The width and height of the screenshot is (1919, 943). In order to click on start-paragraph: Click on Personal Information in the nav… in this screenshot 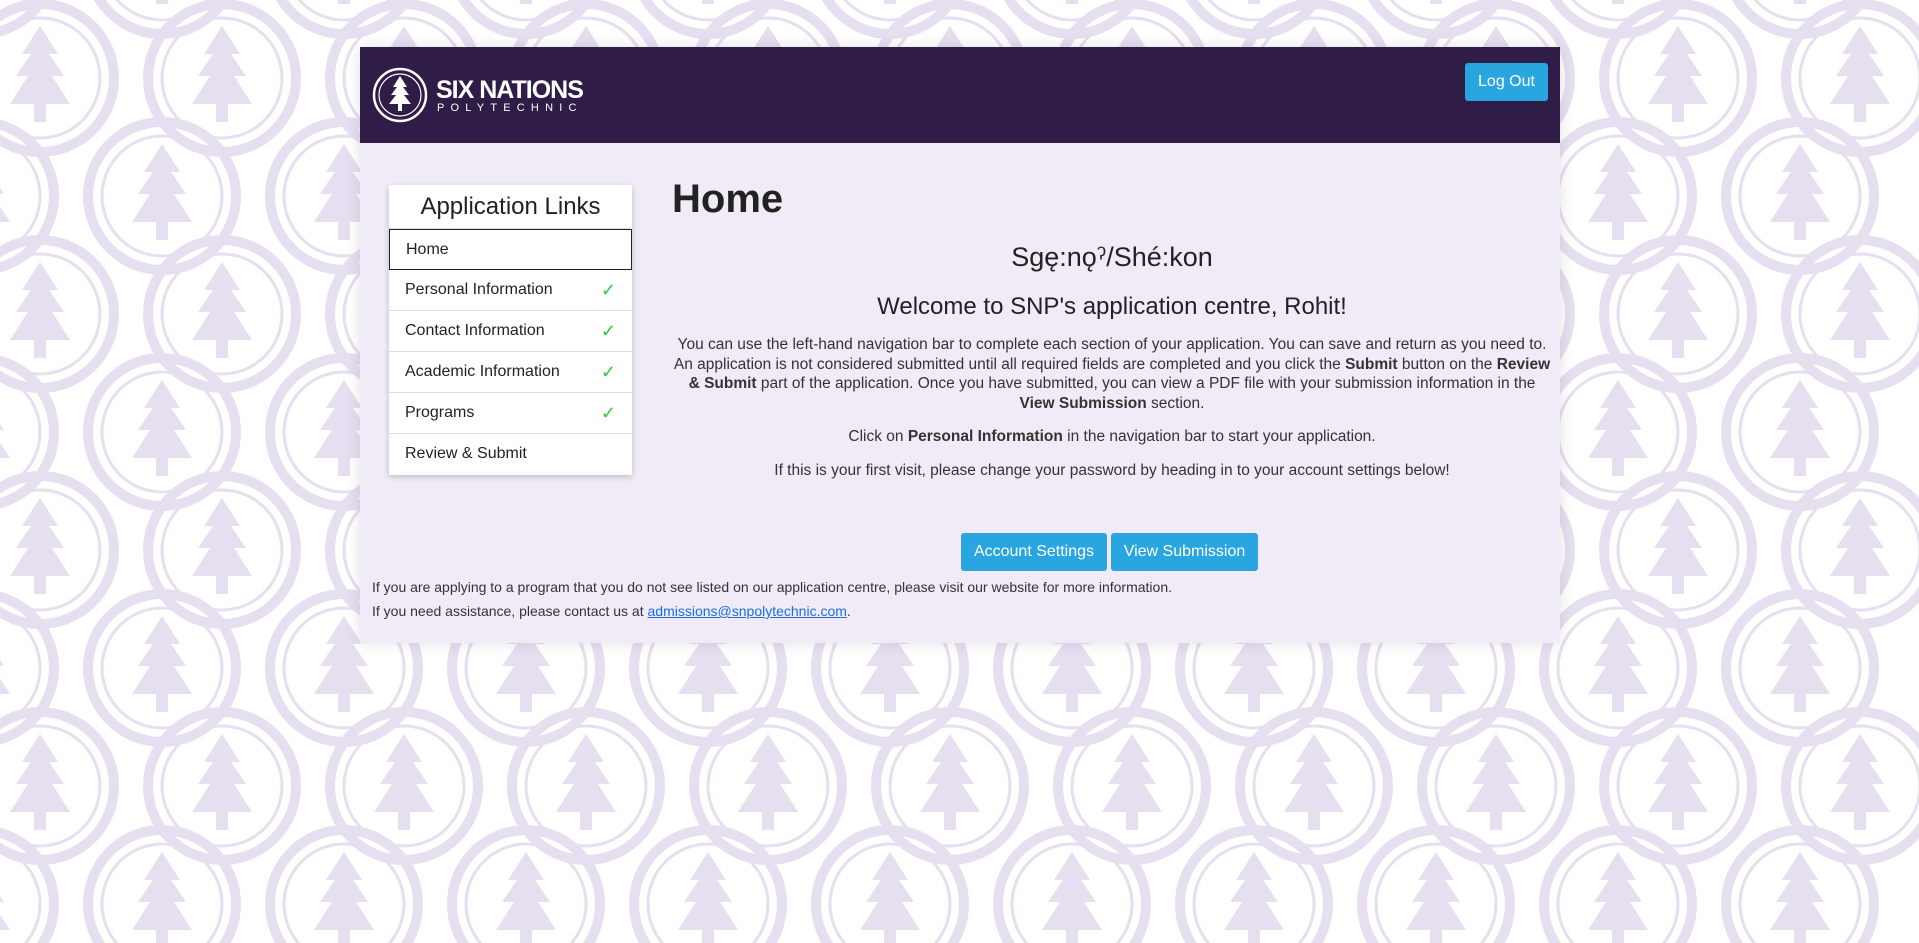, I will do `click(1112, 437)`.